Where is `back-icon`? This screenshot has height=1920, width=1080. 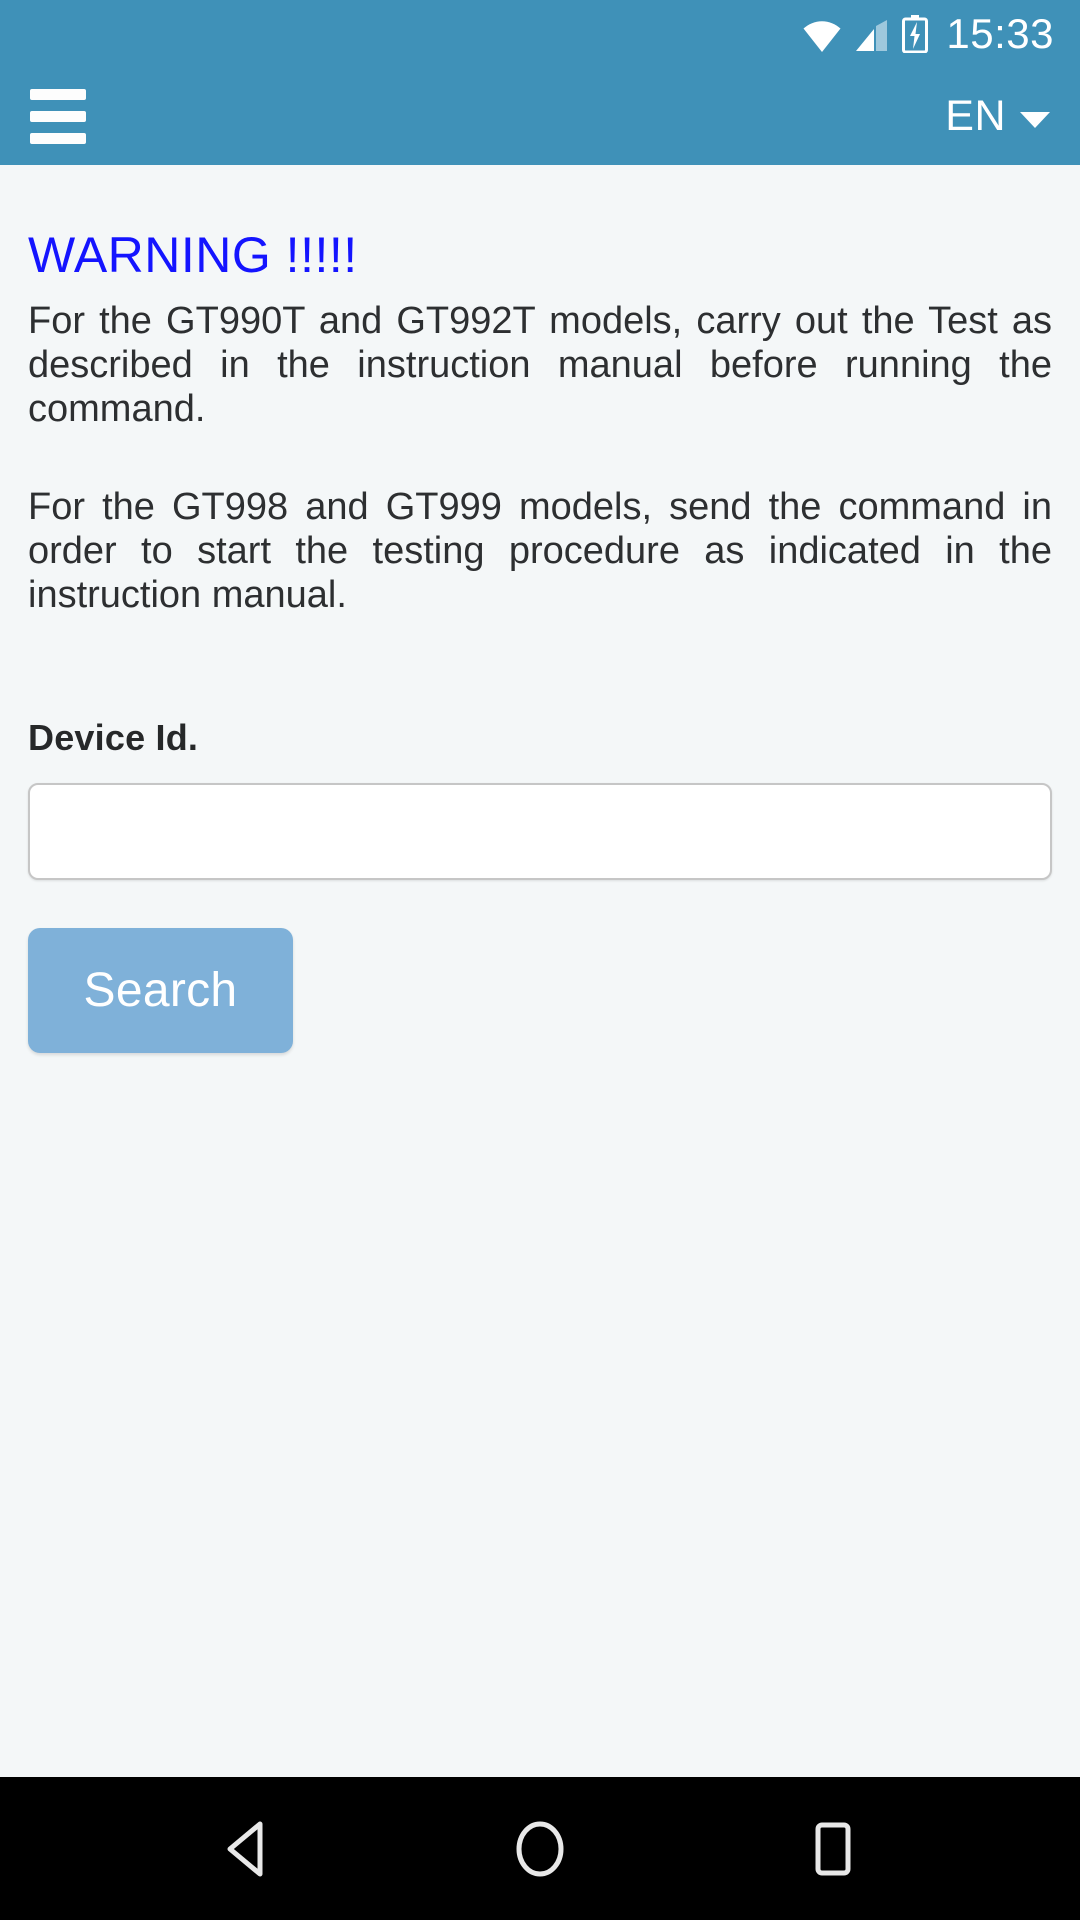 back-icon is located at coordinates (247, 1849).